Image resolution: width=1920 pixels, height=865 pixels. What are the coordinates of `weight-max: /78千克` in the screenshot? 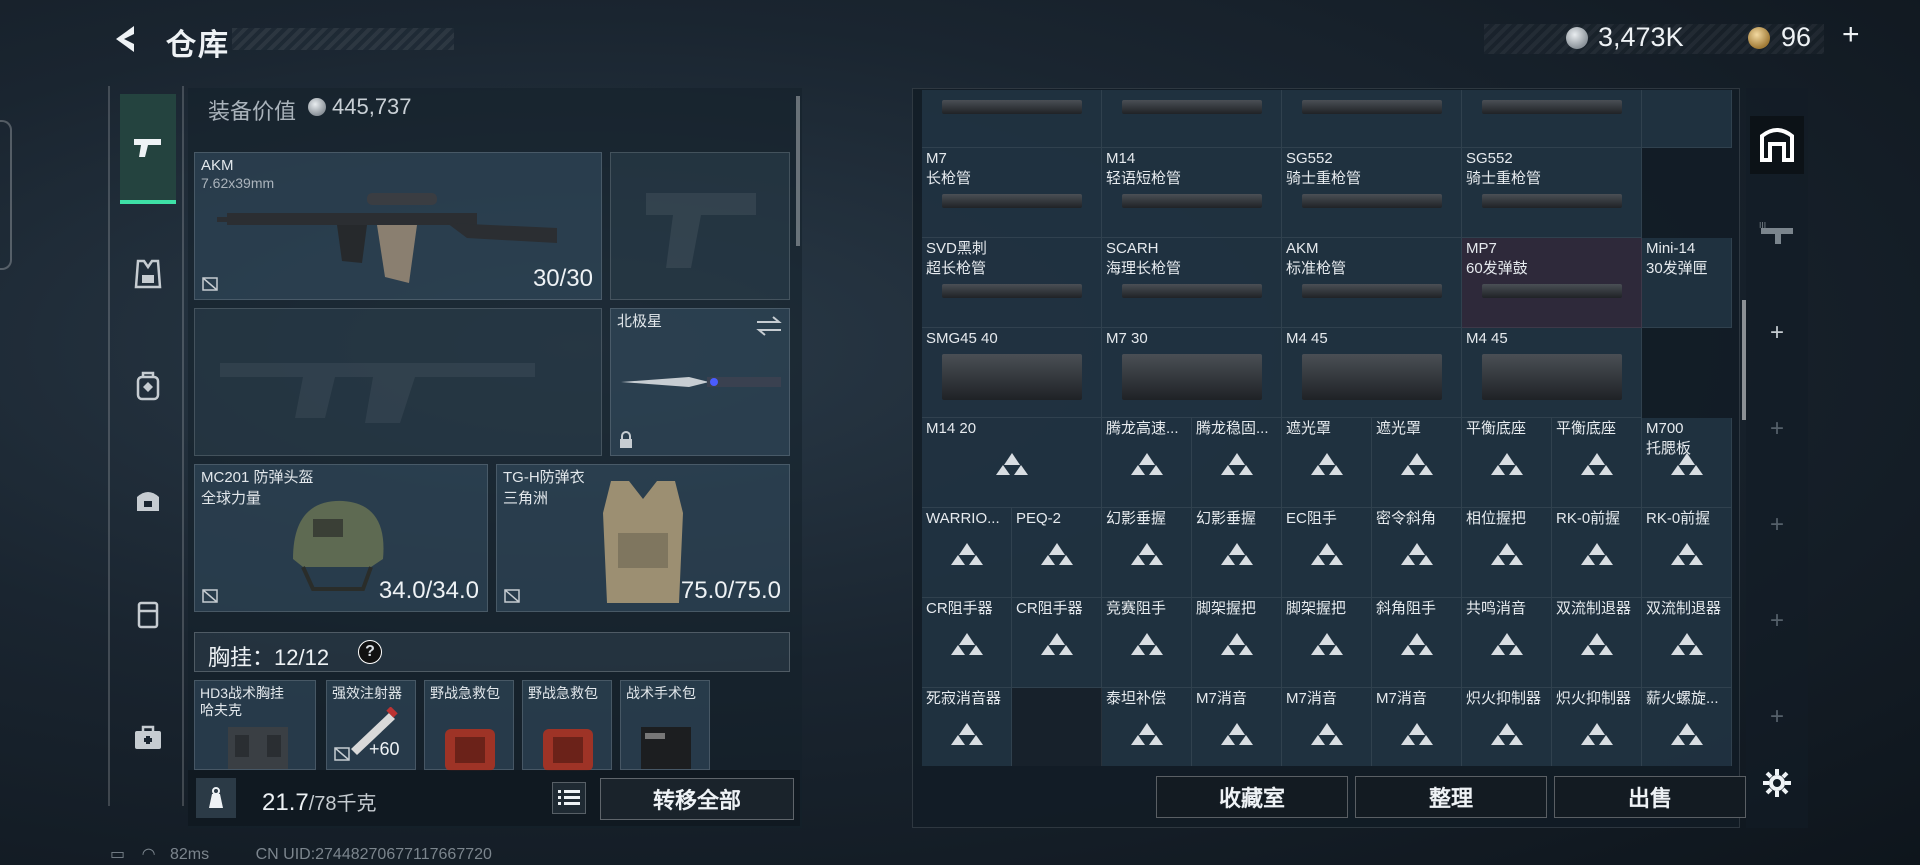 It's located at (342, 804).